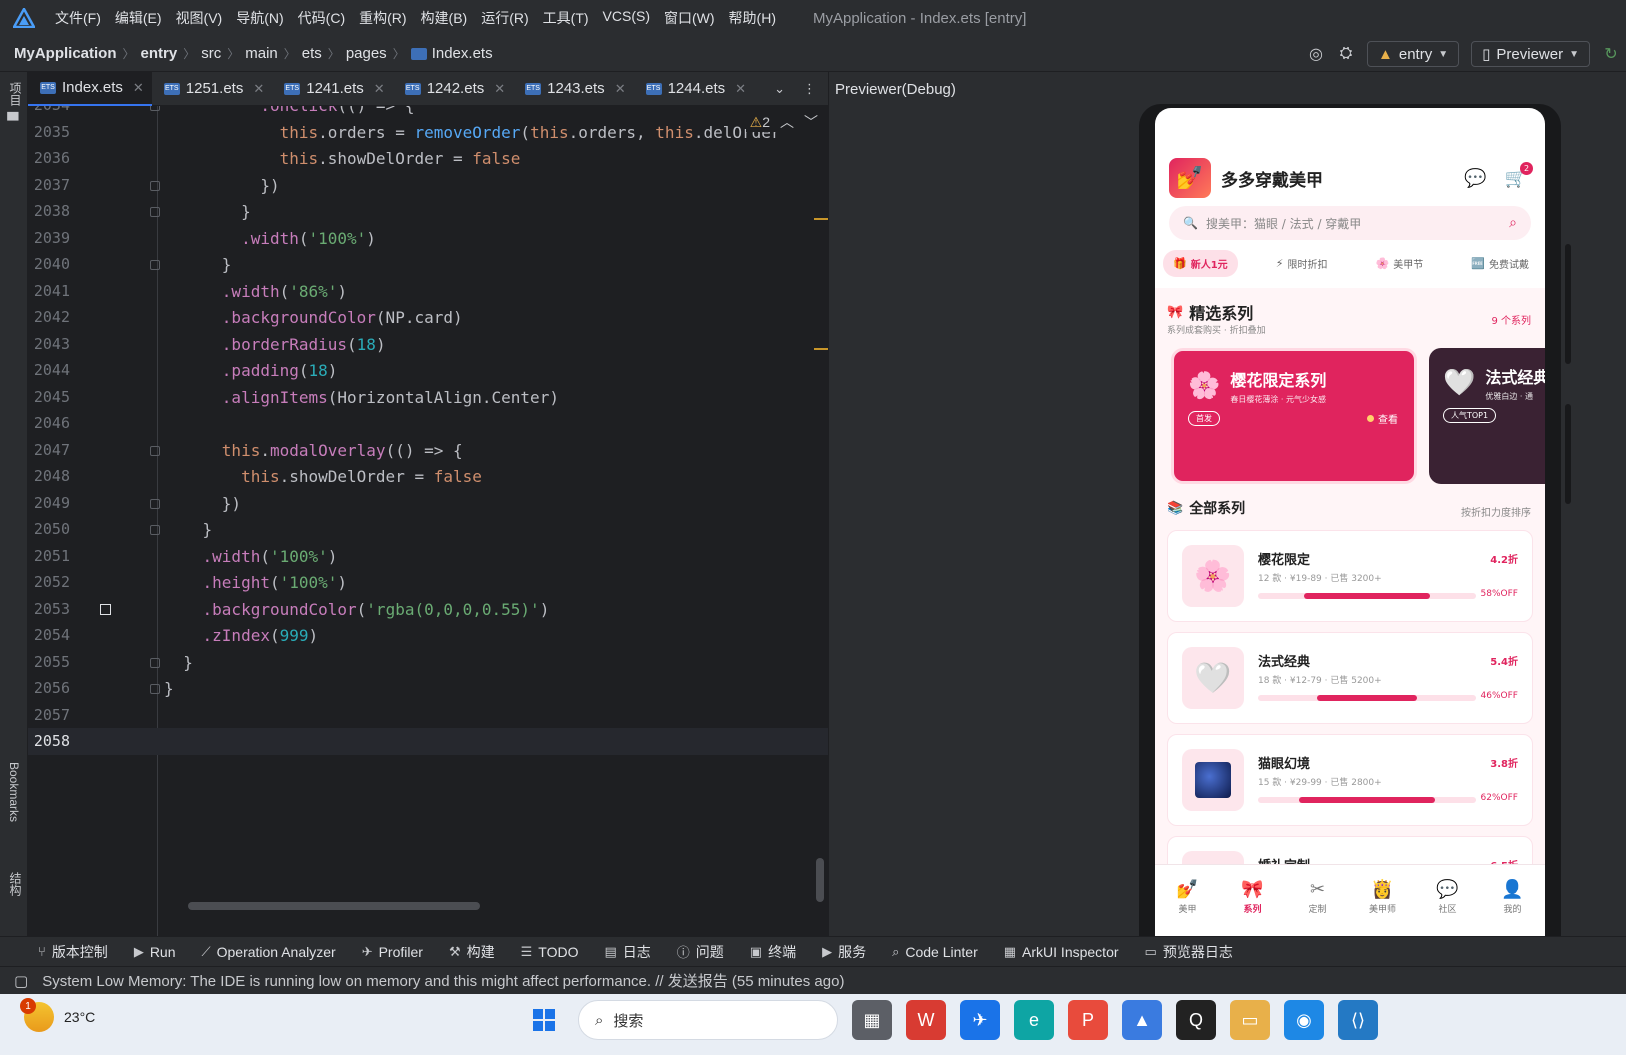 The image size is (1626, 1055). I want to click on chevron-down-icon: ⌄, so click(779, 89).